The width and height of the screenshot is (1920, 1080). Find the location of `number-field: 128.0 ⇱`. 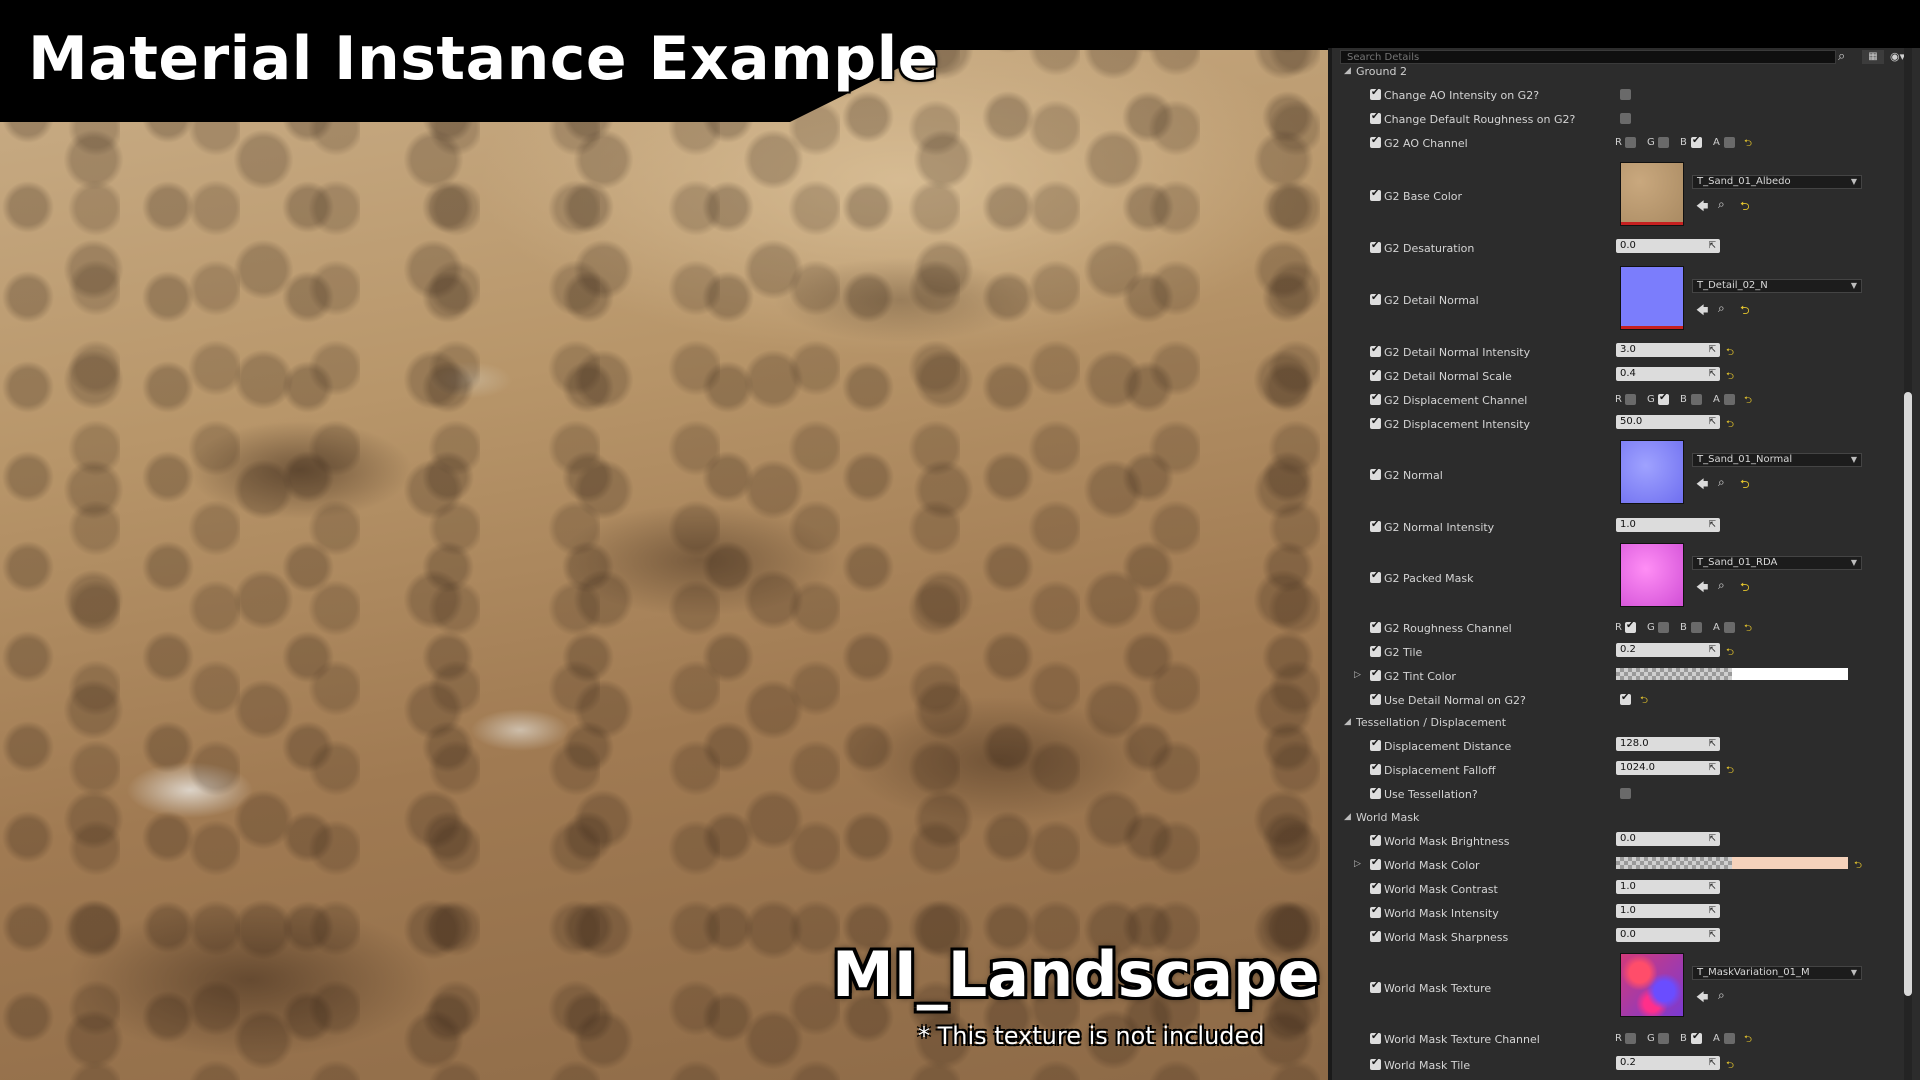

number-field: 128.0 ⇱ is located at coordinates (1668, 744).